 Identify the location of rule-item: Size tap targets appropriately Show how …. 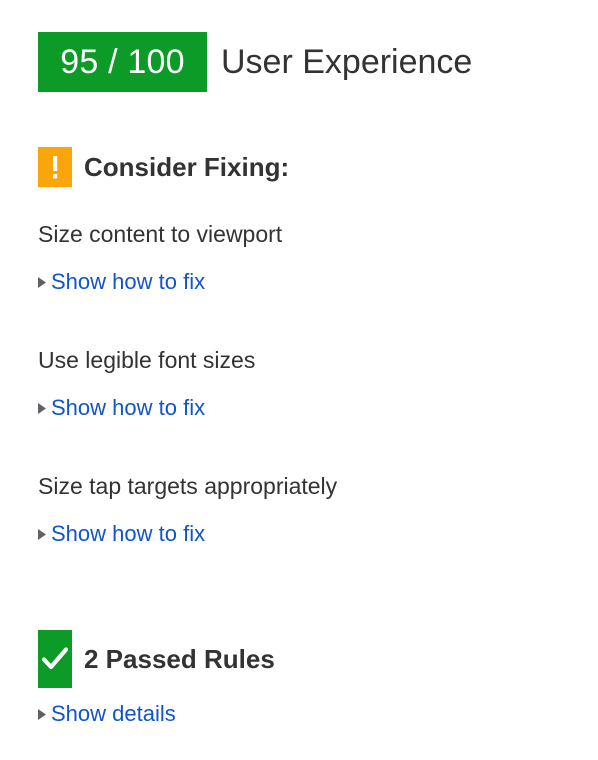
(308, 508).